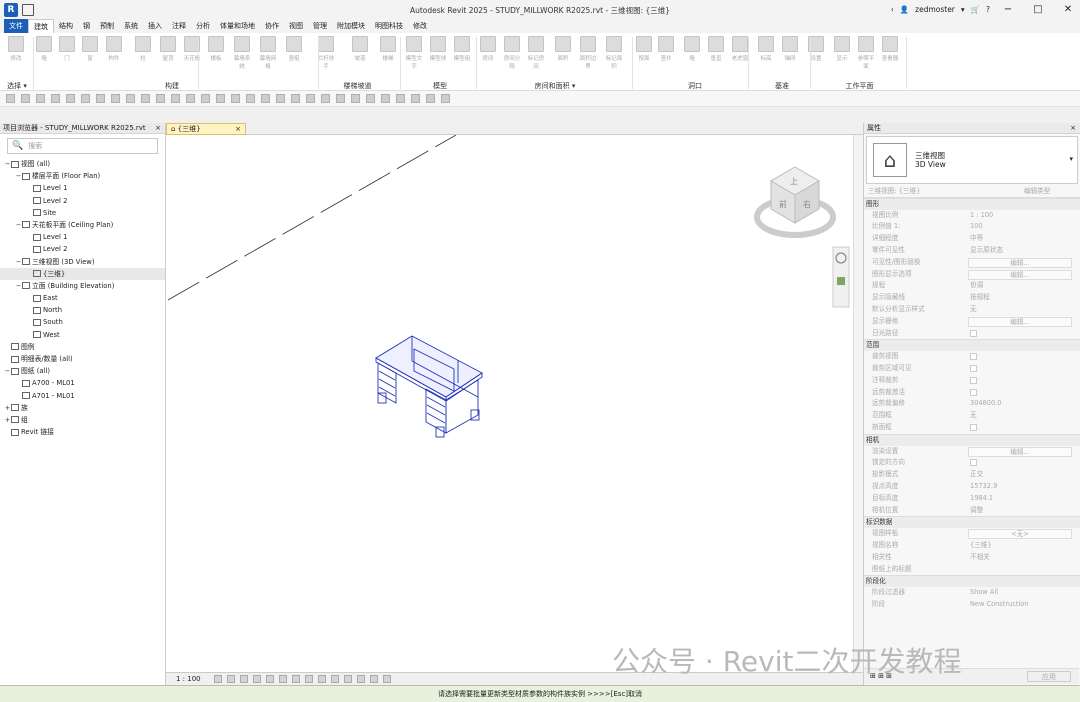  Describe the element at coordinates (67, 49) in the screenshot. I see `ribbon-button-2: 门` at that location.